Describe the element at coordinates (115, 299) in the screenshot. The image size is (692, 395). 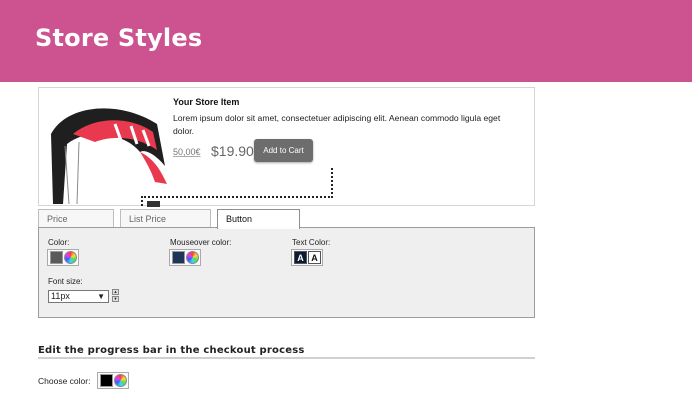
I see `decrement-button: ▼` at that location.